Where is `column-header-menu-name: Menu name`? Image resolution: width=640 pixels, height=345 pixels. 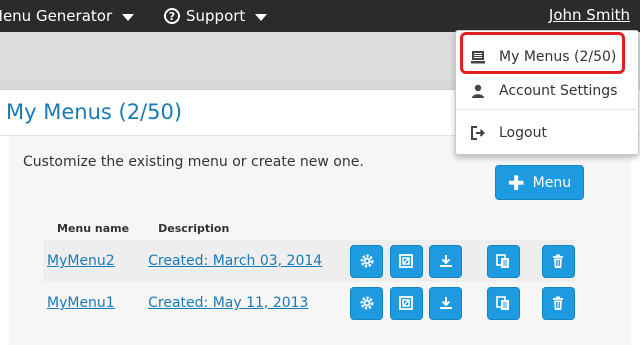
column-header-menu-name: Menu name is located at coordinates (93, 228).